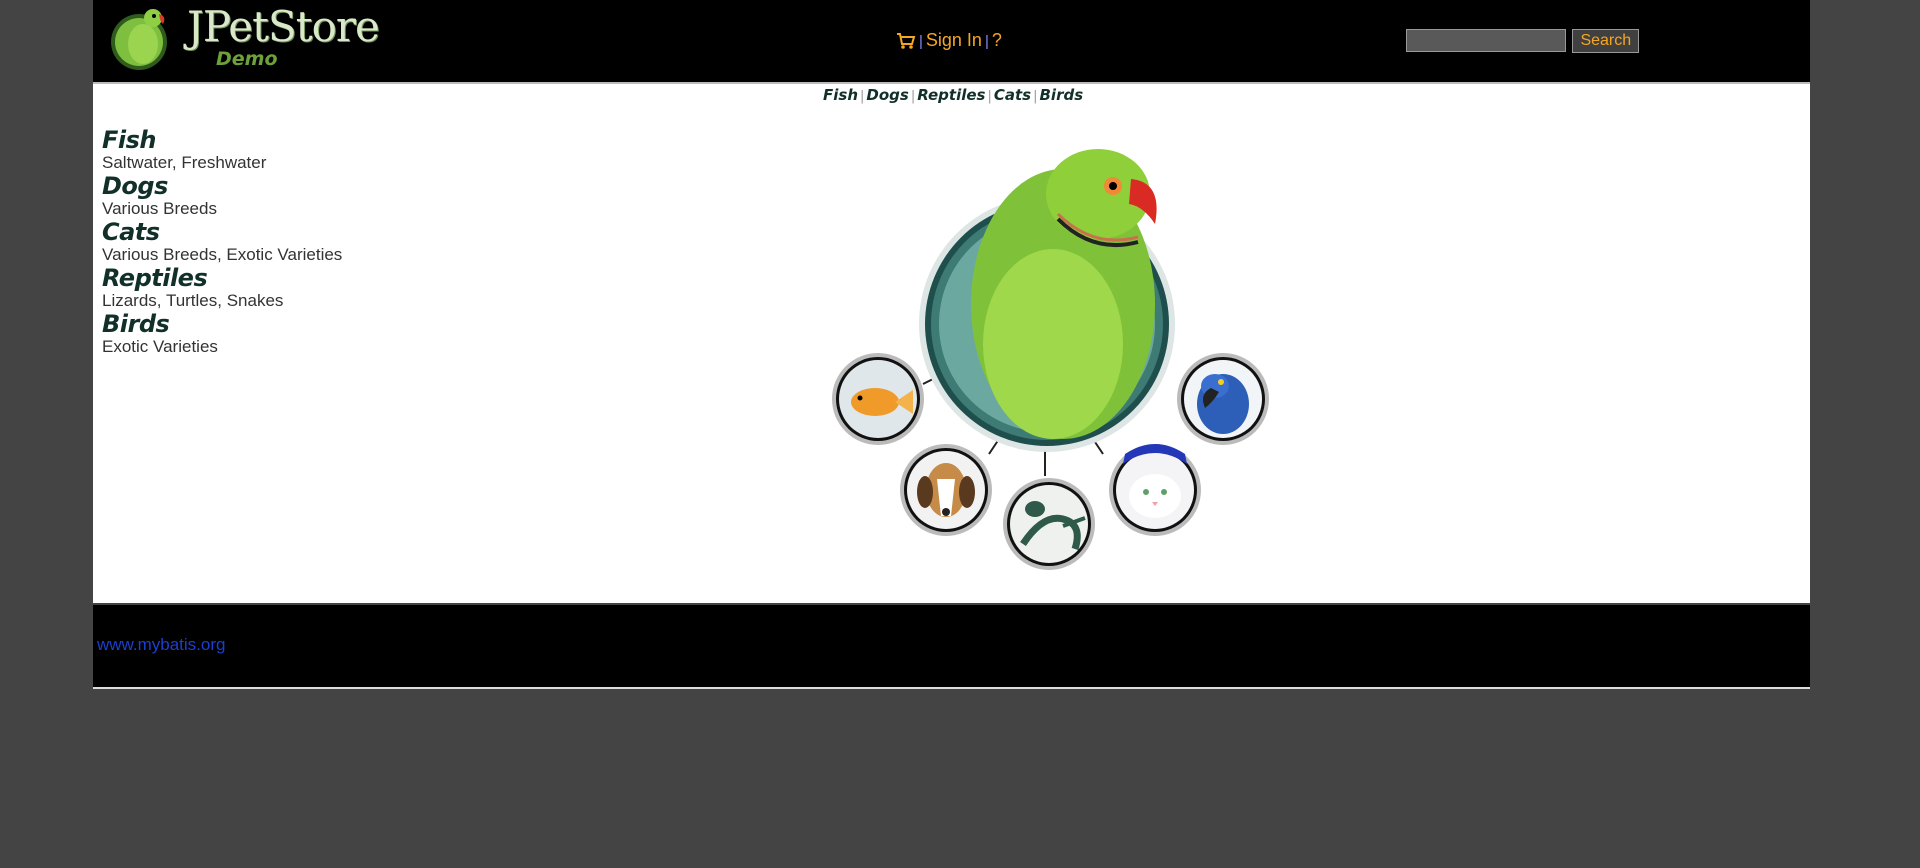 The image size is (1920, 868). I want to click on dog-thumbnail-icon, so click(946, 490).